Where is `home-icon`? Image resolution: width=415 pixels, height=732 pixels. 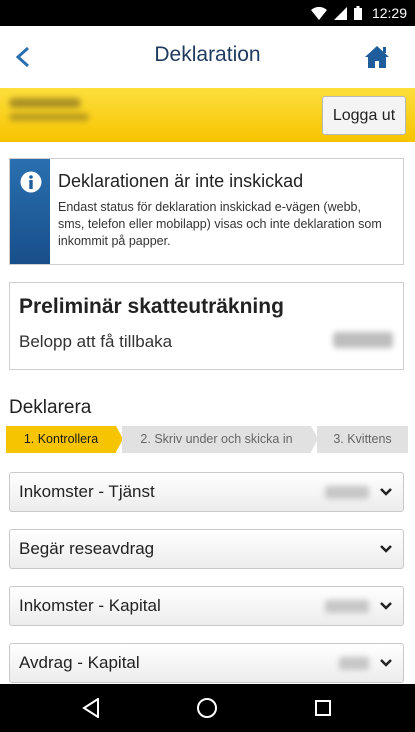 home-icon is located at coordinates (377, 57).